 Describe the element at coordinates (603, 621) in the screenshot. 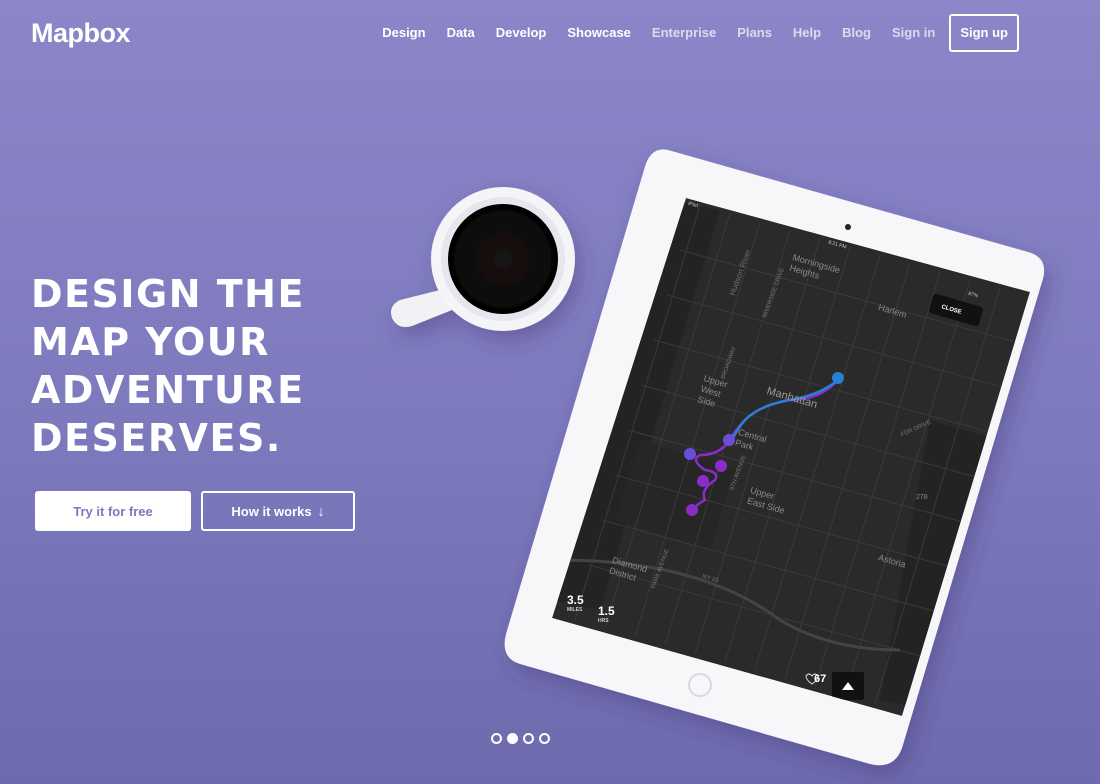

I see `duration-unit: HRS` at that location.